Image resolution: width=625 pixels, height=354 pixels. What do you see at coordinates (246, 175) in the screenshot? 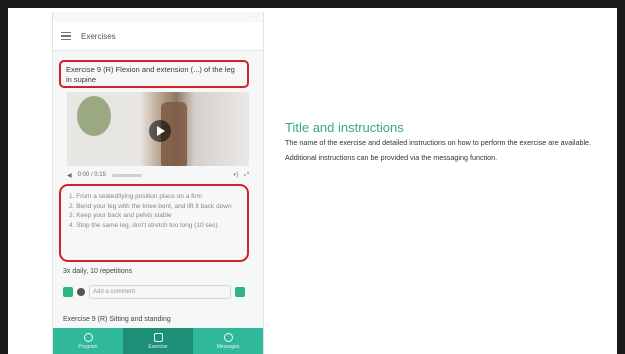
I see `fullscreen-icon: ⤢` at bounding box center [246, 175].